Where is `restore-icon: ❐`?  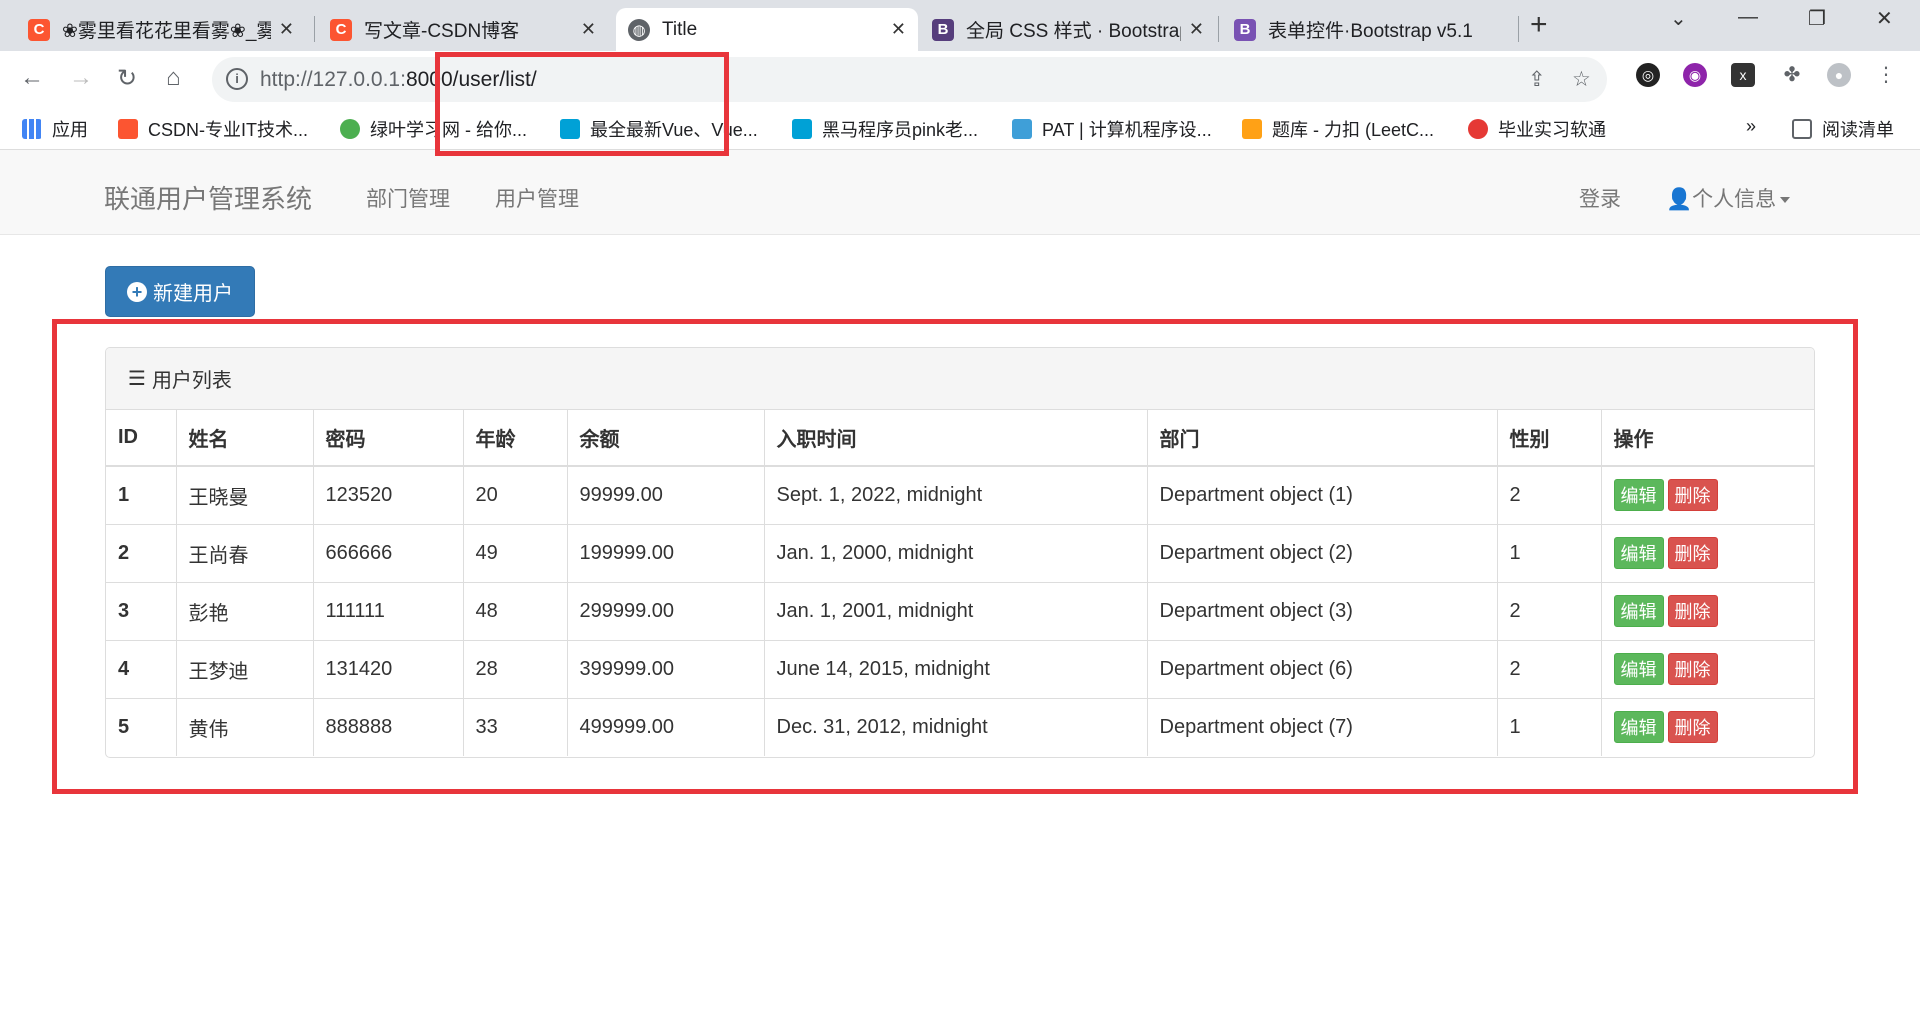 restore-icon: ❐ is located at coordinates (1817, 18).